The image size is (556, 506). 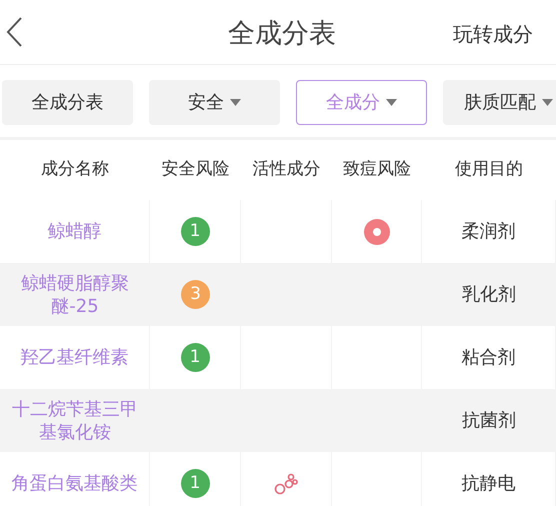 What do you see at coordinates (361, 102) in the screenshot?
I see `filter-button: 全成分` at bounding box center [361, 102].